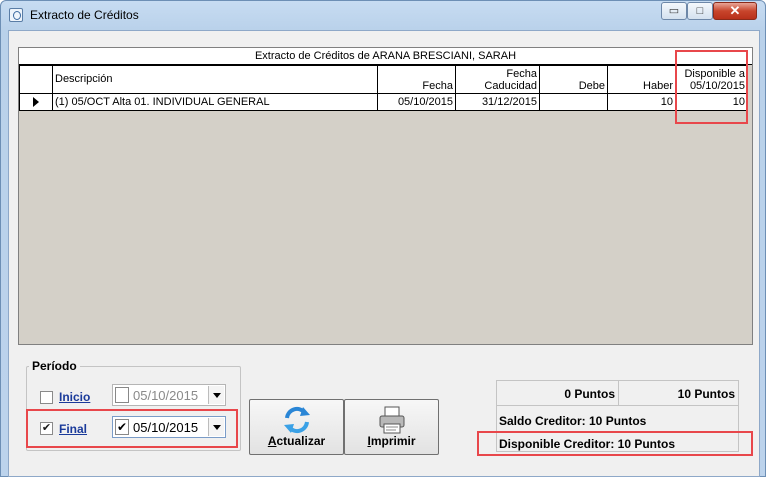  Describe the element at coordinates (215, 102) in the screenshot. I see `cell-descripcion: (1) 05/OCT Alta 01. INDIVIDUAL GENERAL` at that location.